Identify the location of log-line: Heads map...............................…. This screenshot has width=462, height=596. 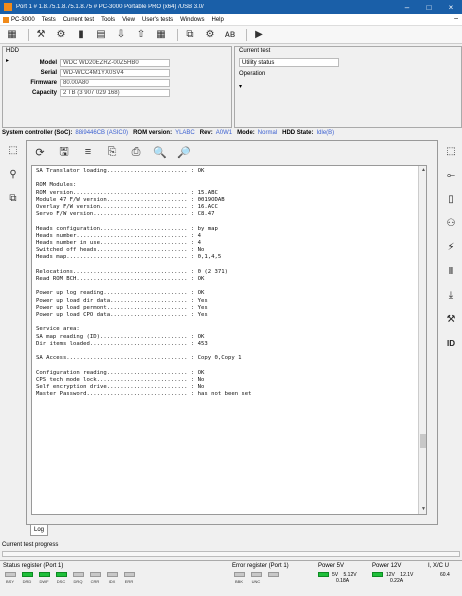
(129, 257).